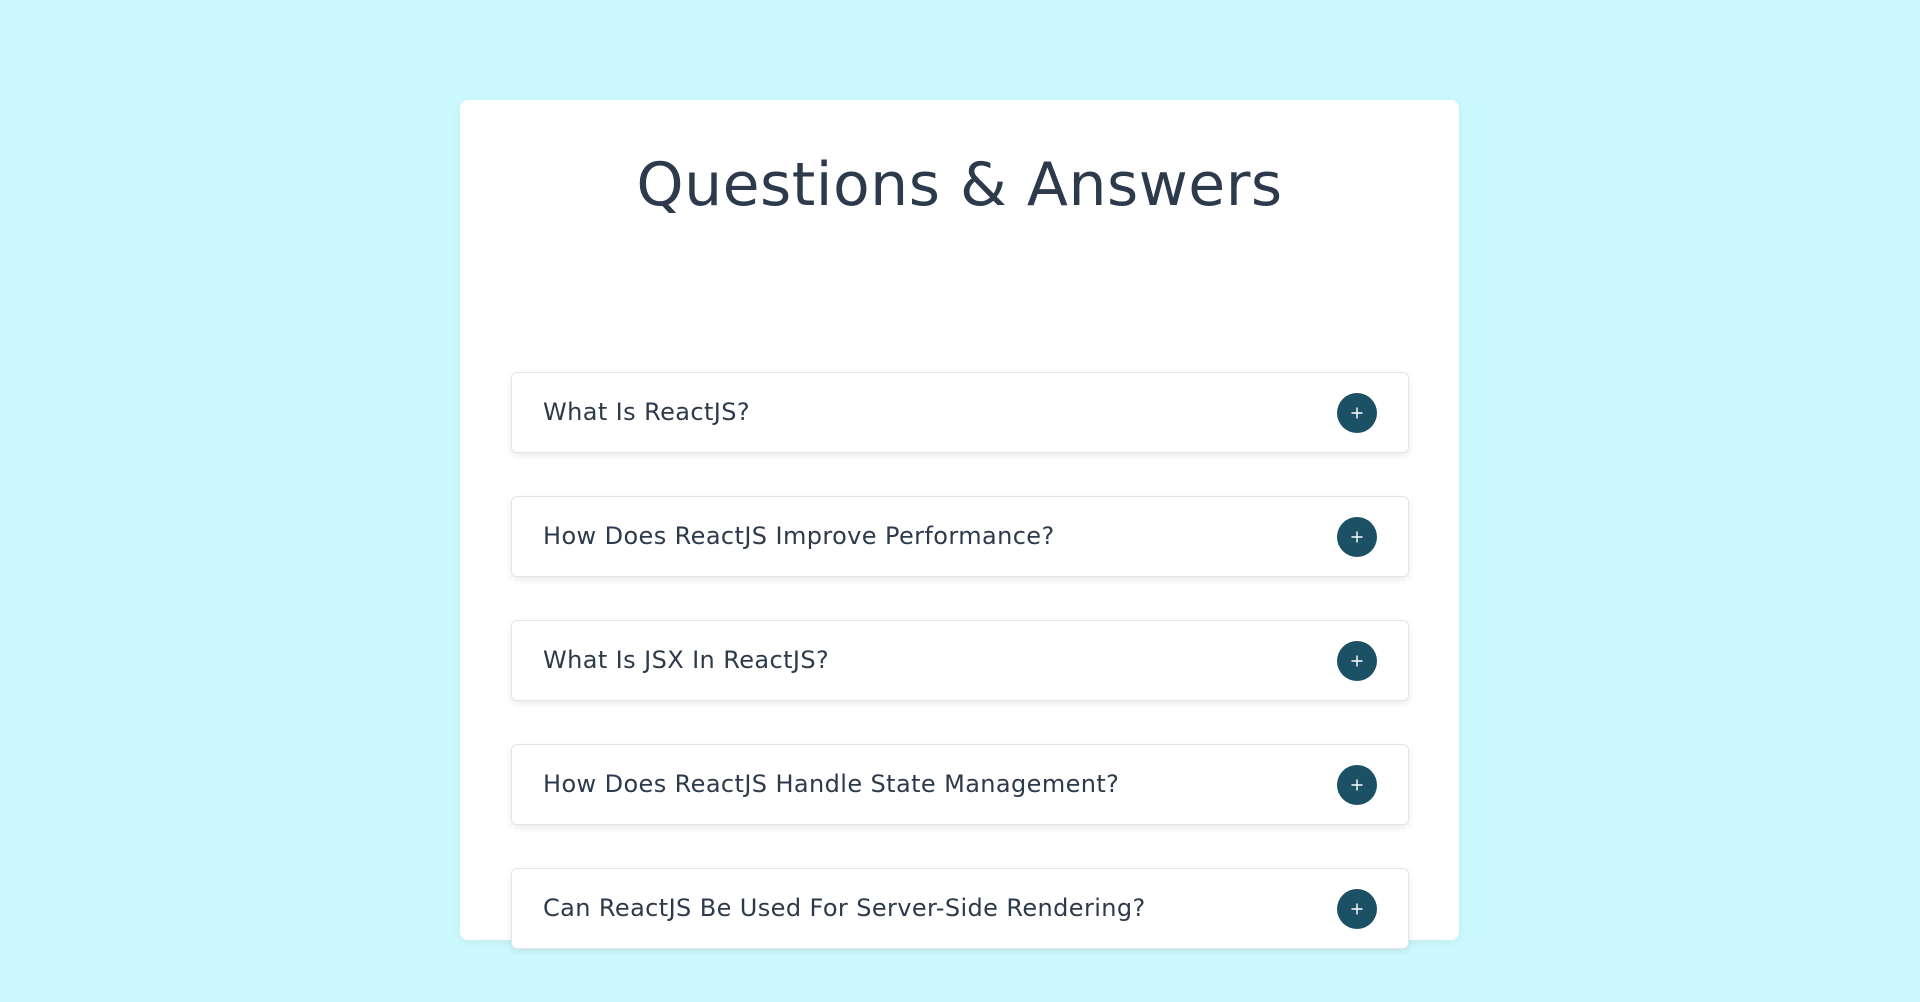 This screenshot has height=1002, width=1920. What do you see at coordinates (959, 185) in the screenshot?
I see `page-title: Questions & Answers` at bounding box center [959, 185].